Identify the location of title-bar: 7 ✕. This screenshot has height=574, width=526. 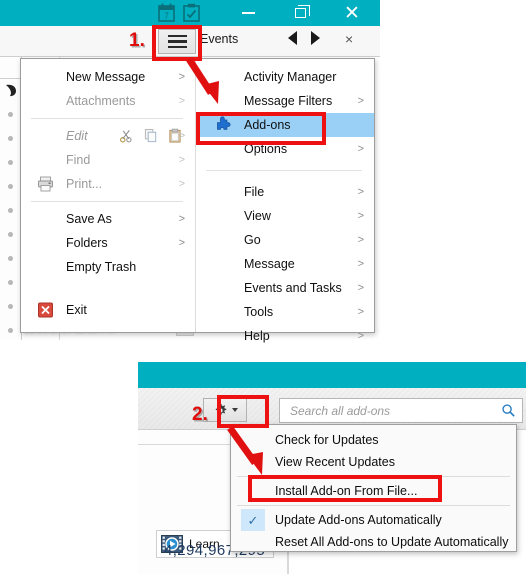
(190, 13).